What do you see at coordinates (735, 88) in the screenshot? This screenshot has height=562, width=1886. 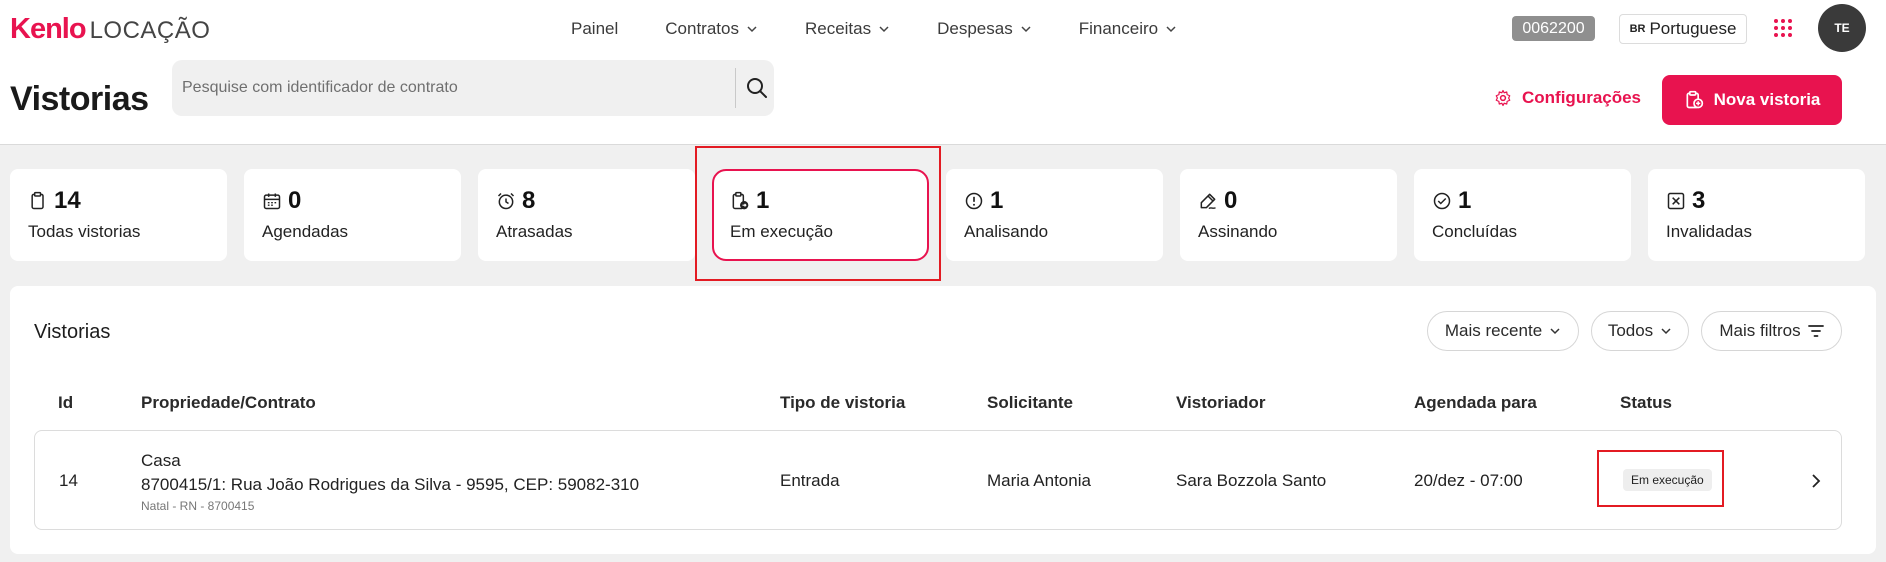 I see `search-divider` at bounding box center [735, 88].